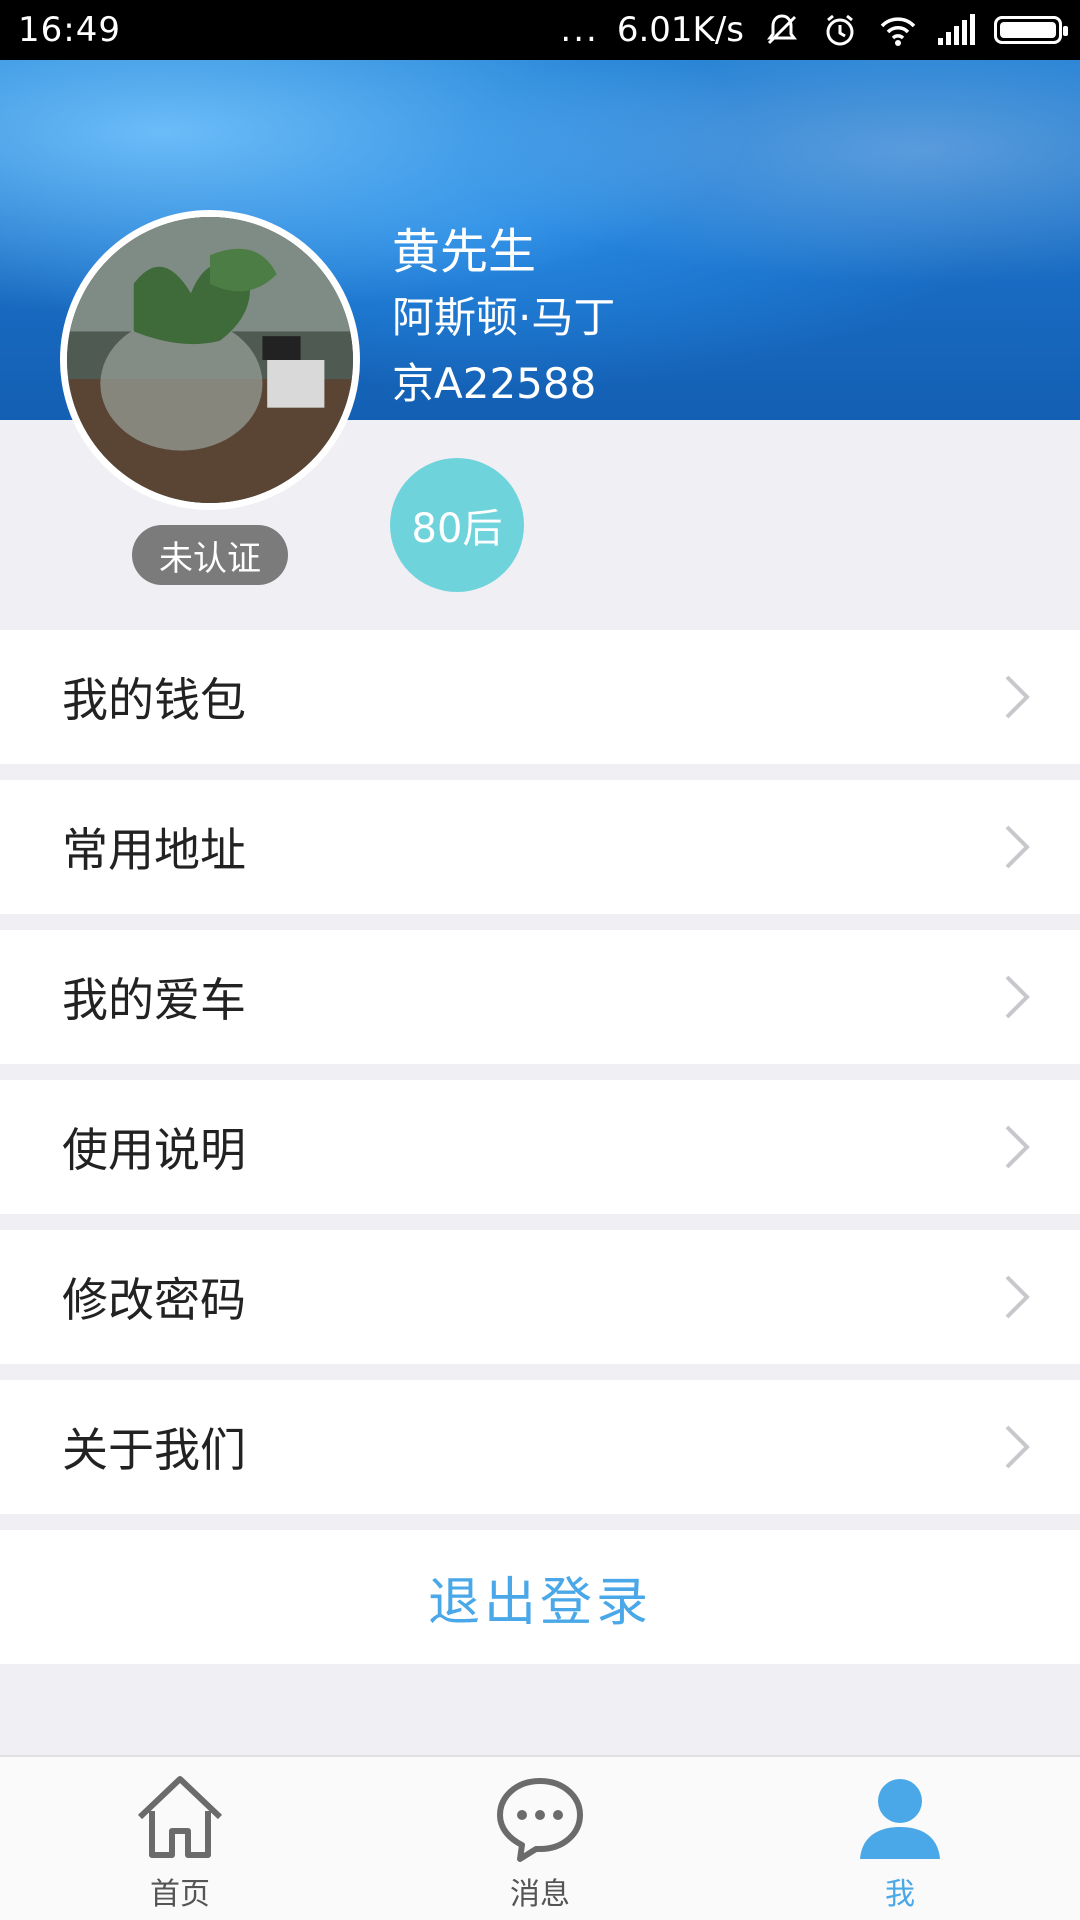 This screenshot has width=1080, height=1920. I want to click on wifi-icon, so click(898, 30).